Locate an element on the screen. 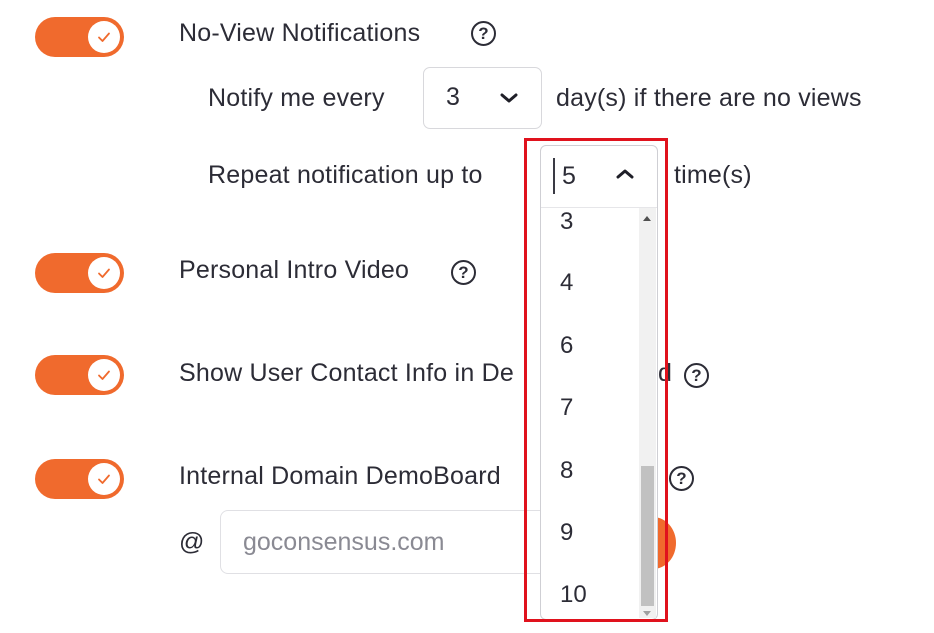 The image size is (934, 633). notify-every-label: Notify me every is located at coordinates (296, 98).